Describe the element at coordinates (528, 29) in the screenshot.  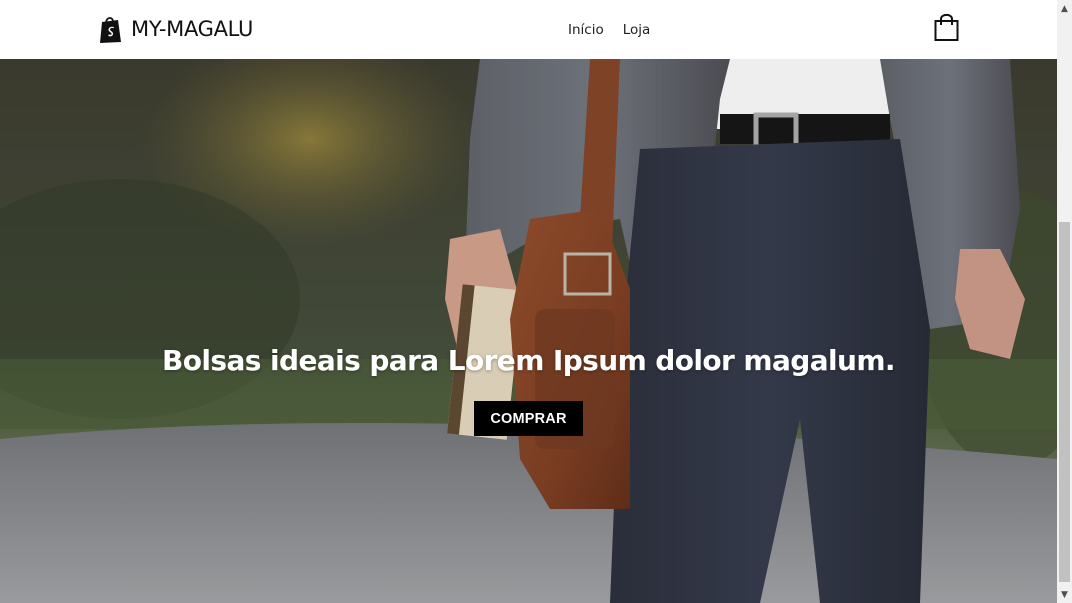
I see `site-header: MY-MAGALU Início Loja` at that location.